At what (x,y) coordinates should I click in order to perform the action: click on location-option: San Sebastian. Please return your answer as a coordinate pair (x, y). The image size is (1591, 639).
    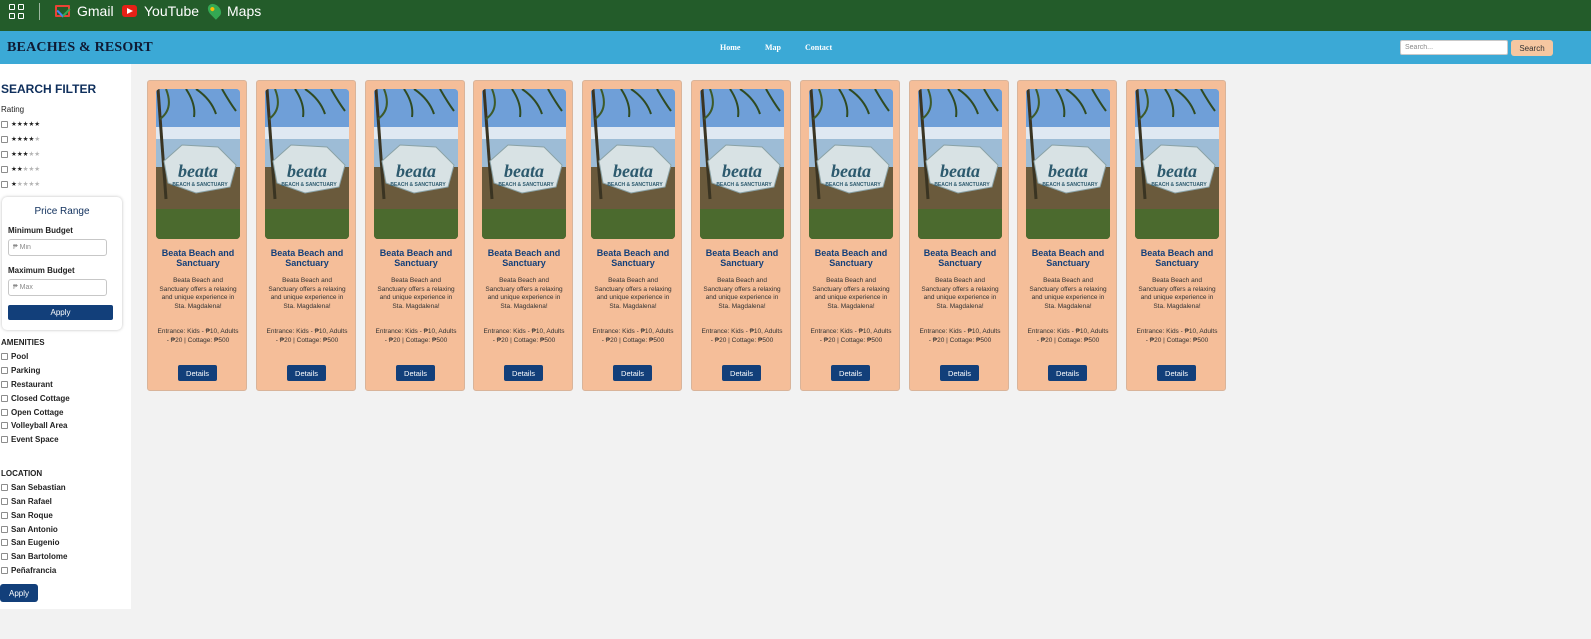
    Looking at the image, I should click on (33, 487).